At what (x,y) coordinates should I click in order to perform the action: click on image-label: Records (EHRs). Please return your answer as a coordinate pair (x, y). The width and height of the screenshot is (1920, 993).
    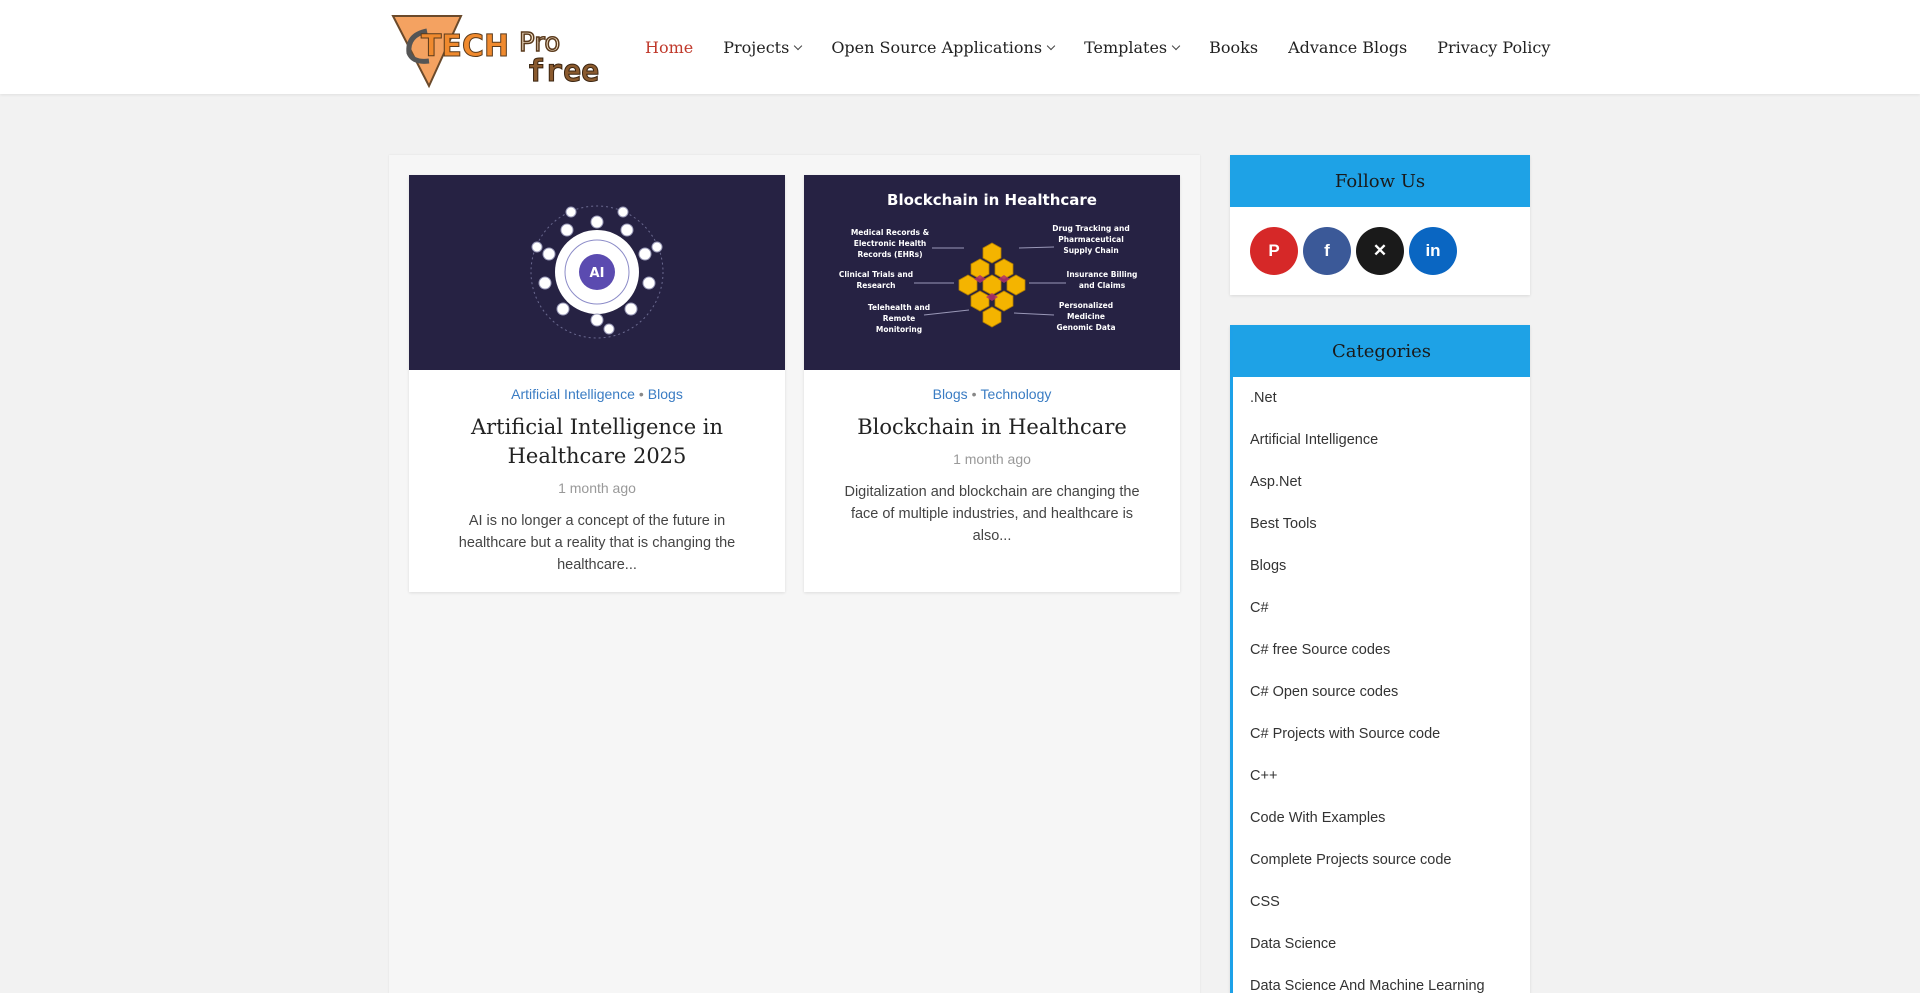
    Looking at the image, I should click on (889, 254).